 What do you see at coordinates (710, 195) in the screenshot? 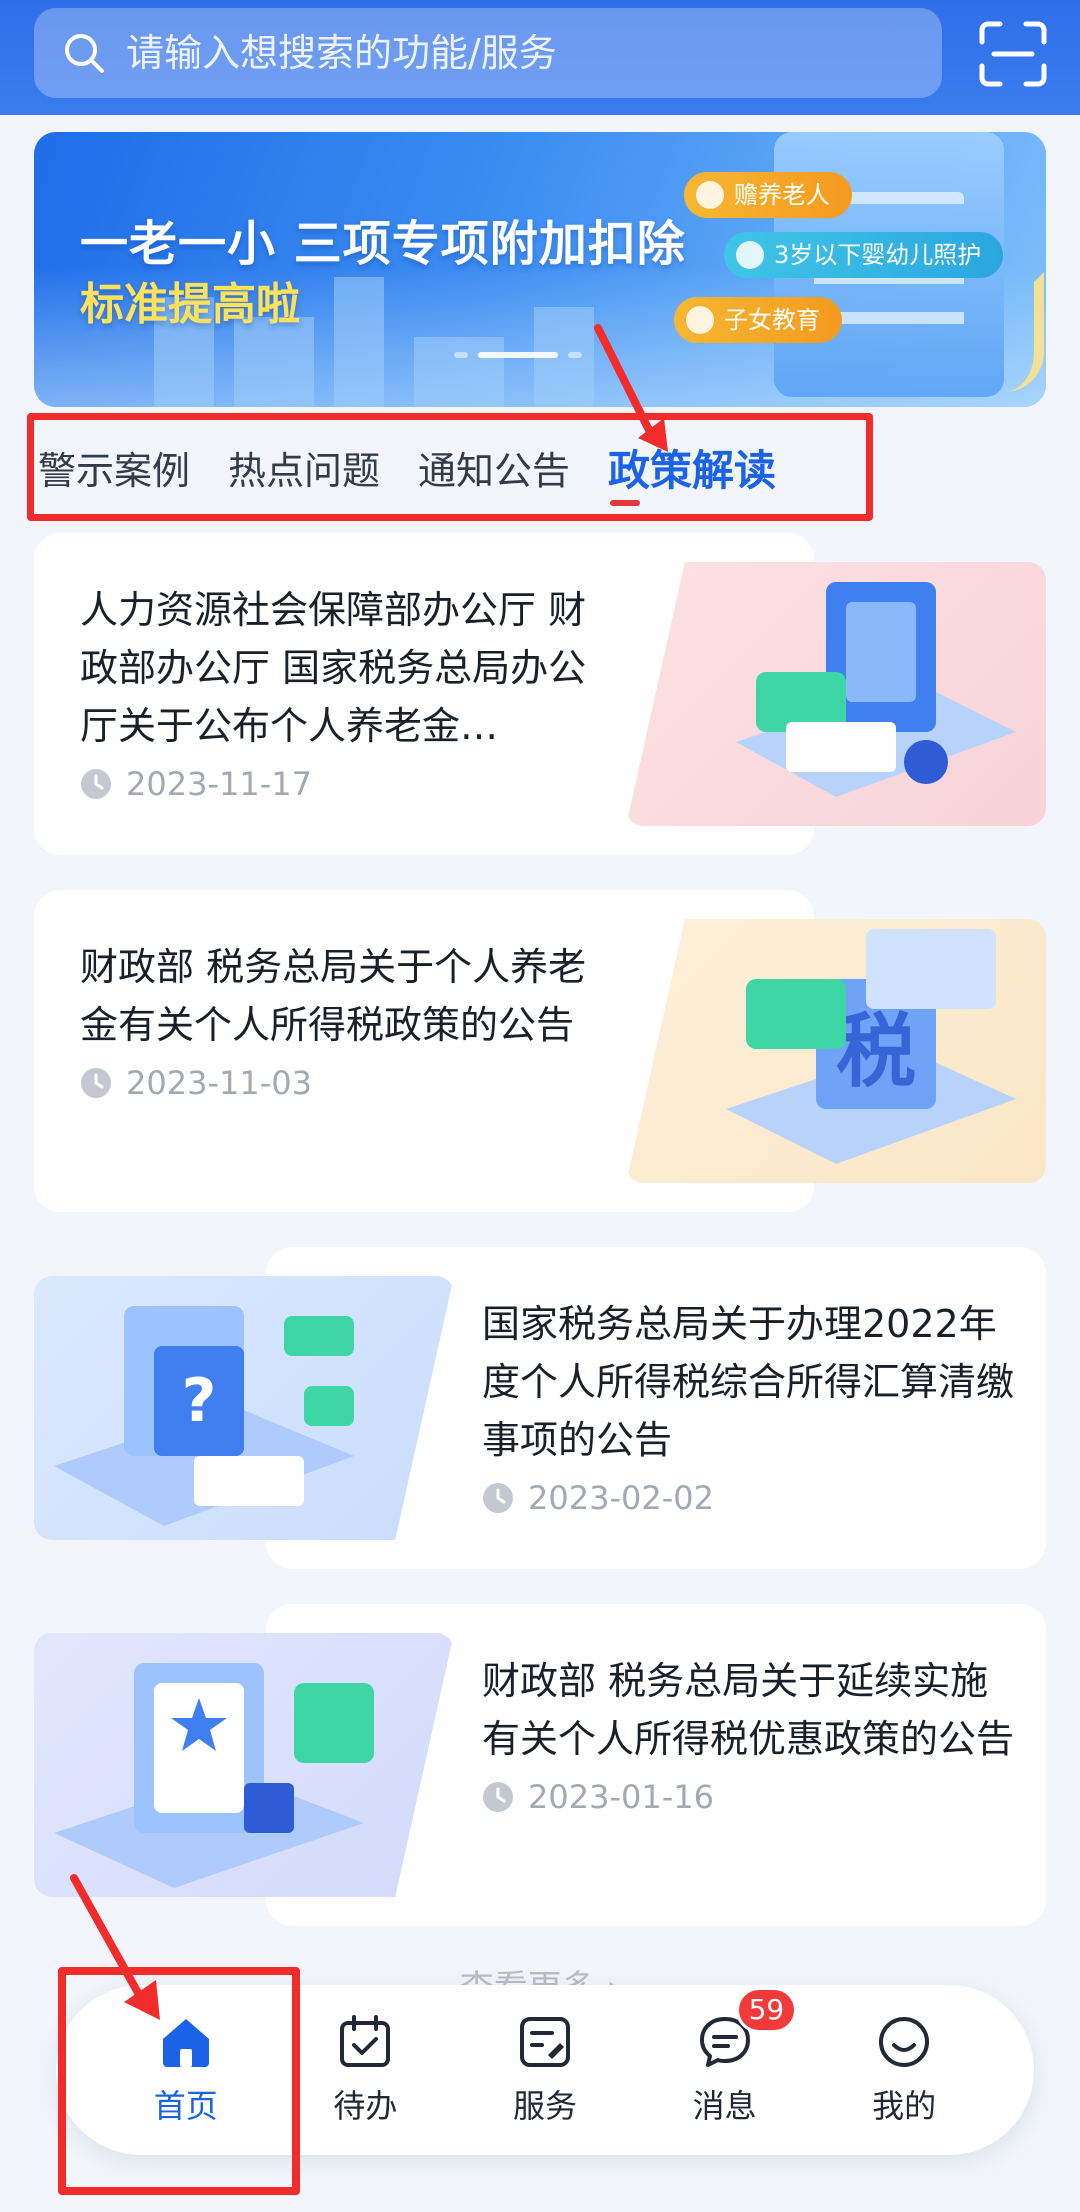
I see `elderly-icon` at bounding box center [710, 195].